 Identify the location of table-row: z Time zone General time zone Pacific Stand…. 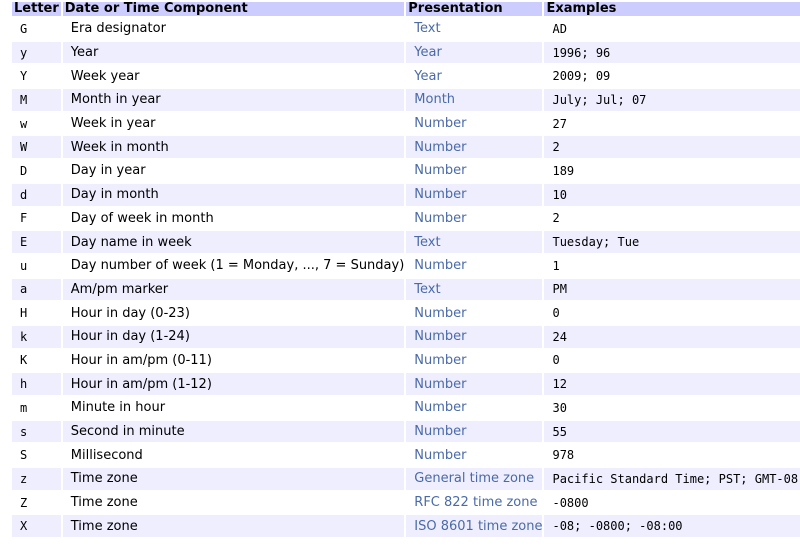
(406, 479).